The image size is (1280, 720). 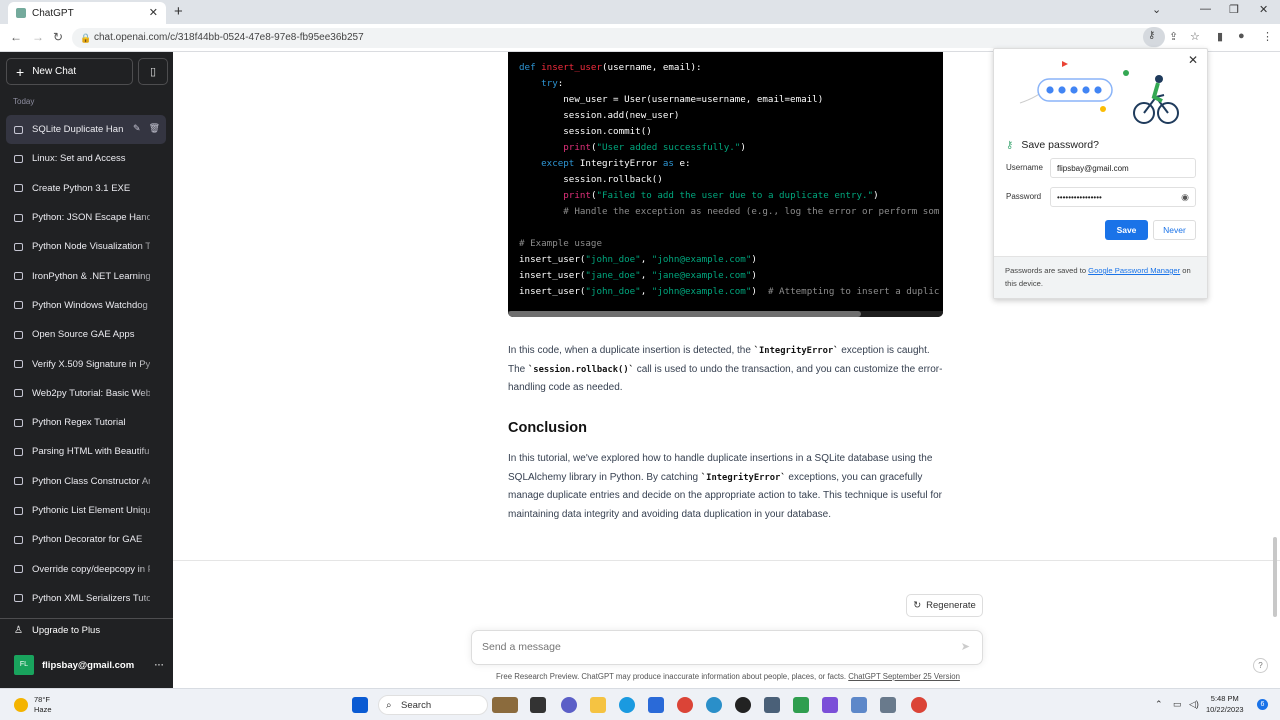 I want to click on sidebar-chat-item: SQLite Duplicate Han ✎ 🗑, so click(x=86, y=130).